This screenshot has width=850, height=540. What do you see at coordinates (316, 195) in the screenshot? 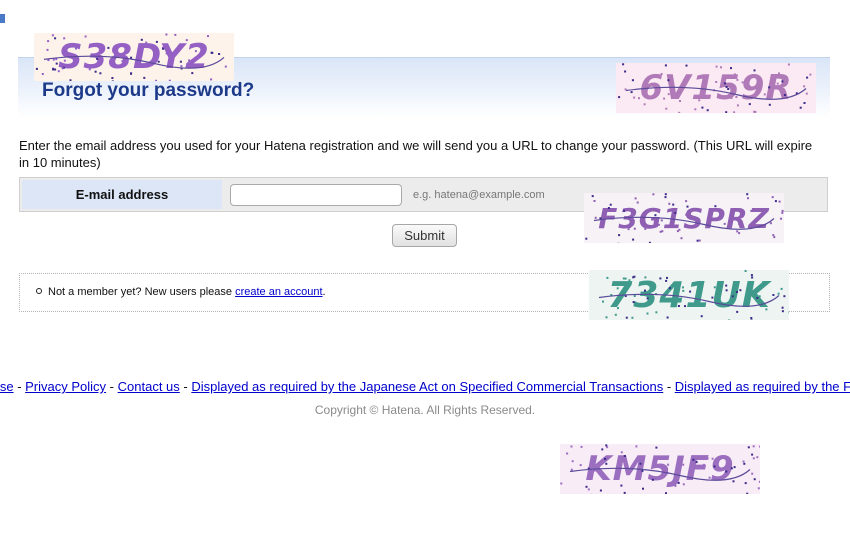
I see `email-field` at bounding box center [316, 195].